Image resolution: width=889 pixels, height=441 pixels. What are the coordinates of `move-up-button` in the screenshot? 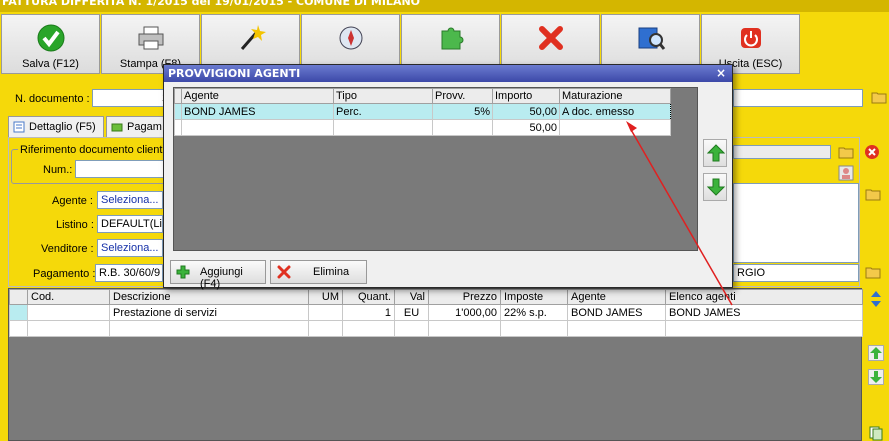 It's located at (715, 153).